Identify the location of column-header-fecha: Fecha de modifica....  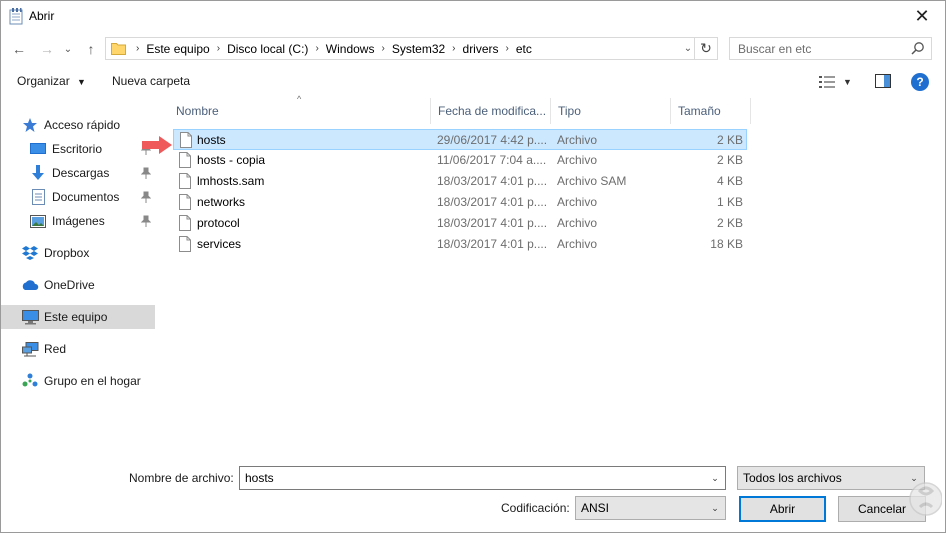
(491, 111).